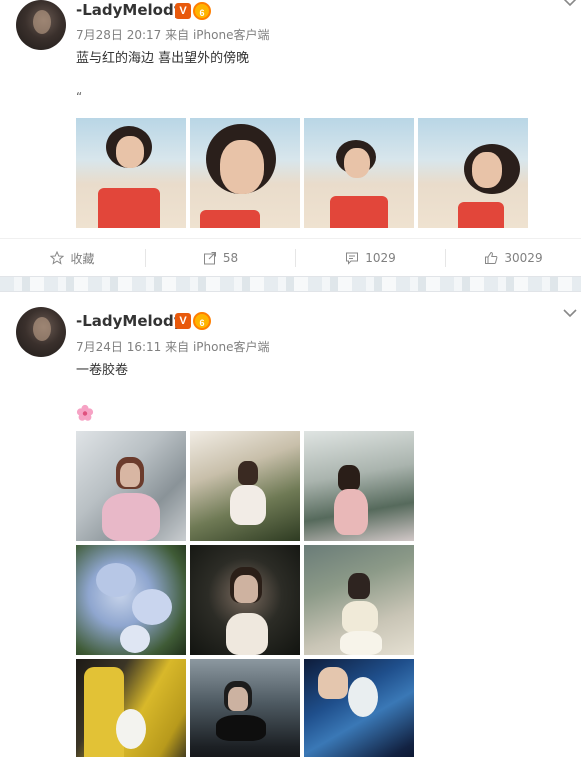 This screenshot has width=581, height=757. Describe the element at coordinates (57, 258) in the screenshot. I see `star-icon` at that location.